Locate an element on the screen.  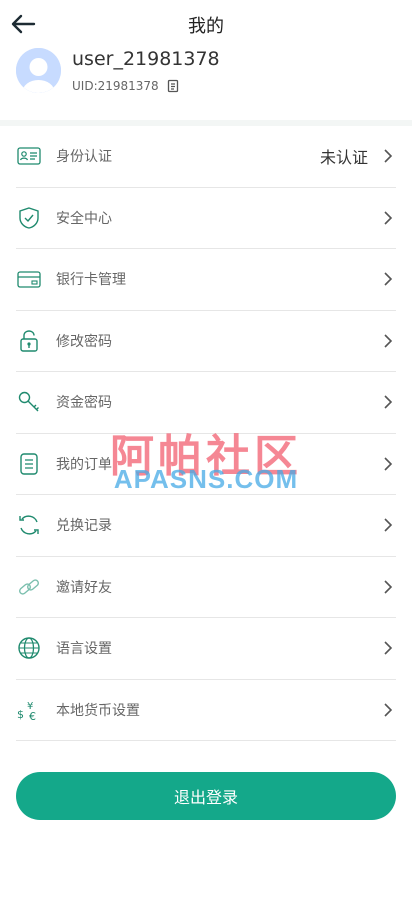
menu-item-security: 安全中心 is located at coordinates (206, 218).